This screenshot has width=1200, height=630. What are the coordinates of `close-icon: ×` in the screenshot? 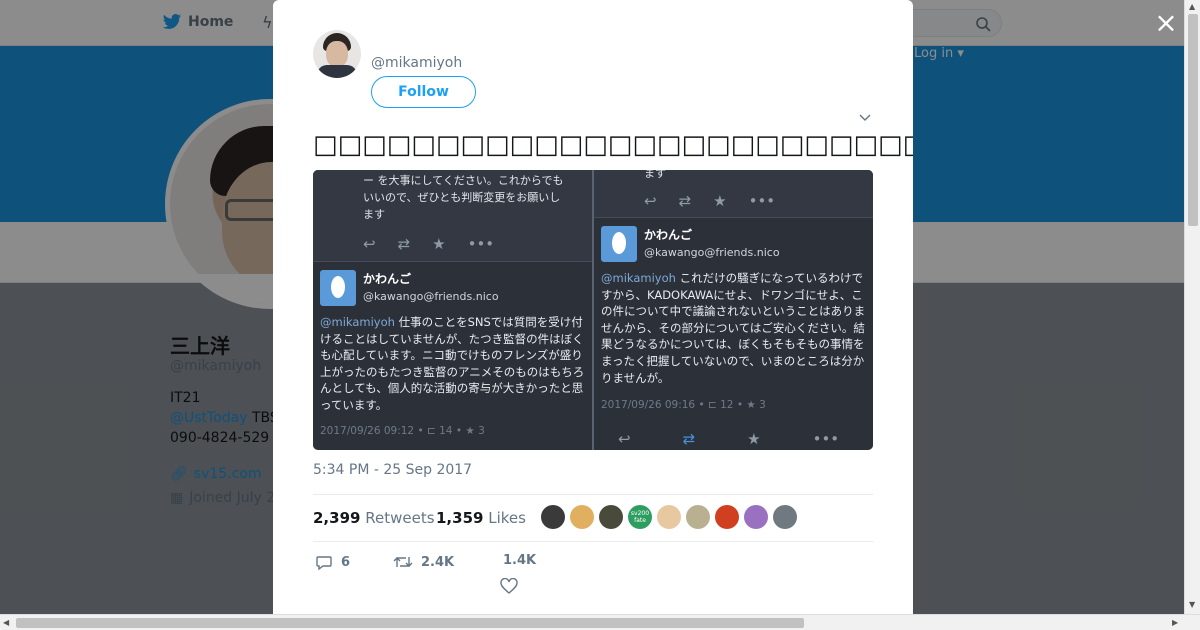 It's located at (1166, 23).